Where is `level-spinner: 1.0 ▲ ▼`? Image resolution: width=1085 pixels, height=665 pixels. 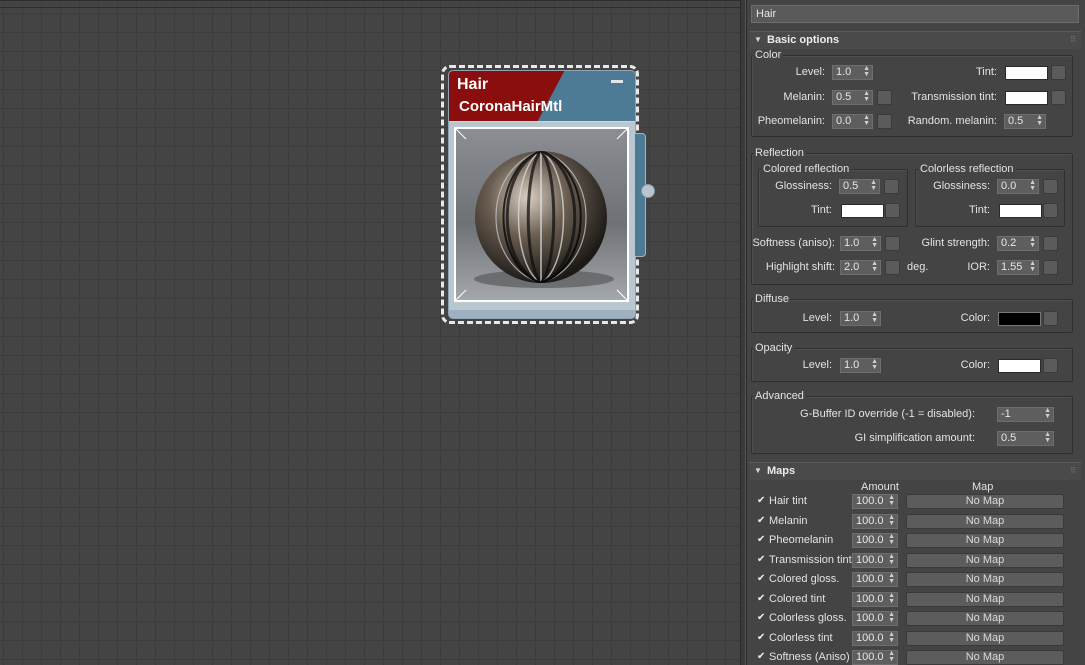
level-spinner: 1.0 ▲ ▼ is located at coordinates (852, 72).